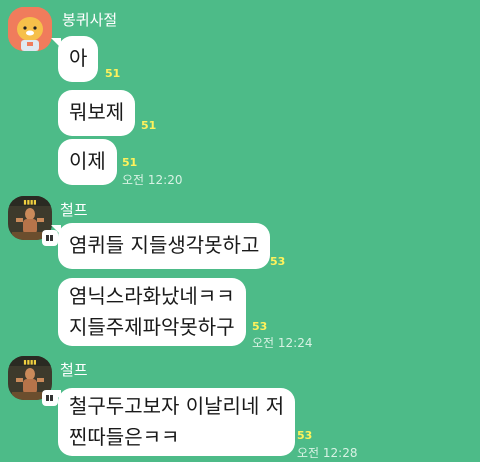  What do you see at coordinates (90, 20) in the screenshot?
I see `sender-name: 봉퀴사절` at bounding box center [90, 20].